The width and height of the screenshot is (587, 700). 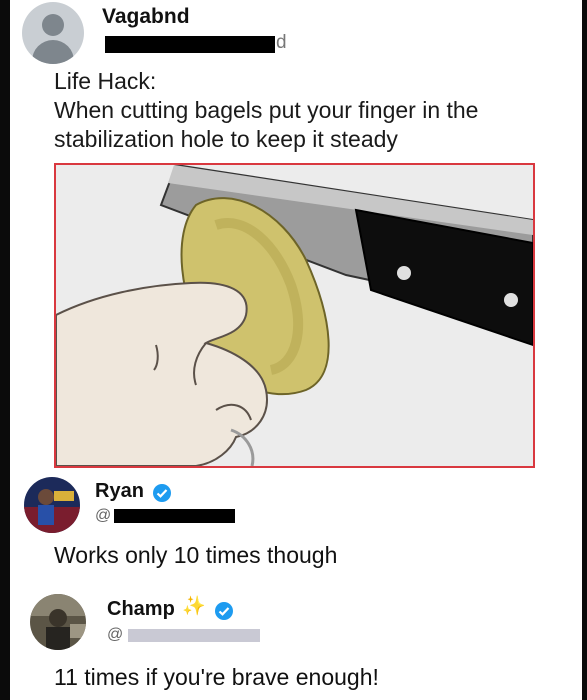 I want to click on avatar-body-shape, so click(x=53, y=52).